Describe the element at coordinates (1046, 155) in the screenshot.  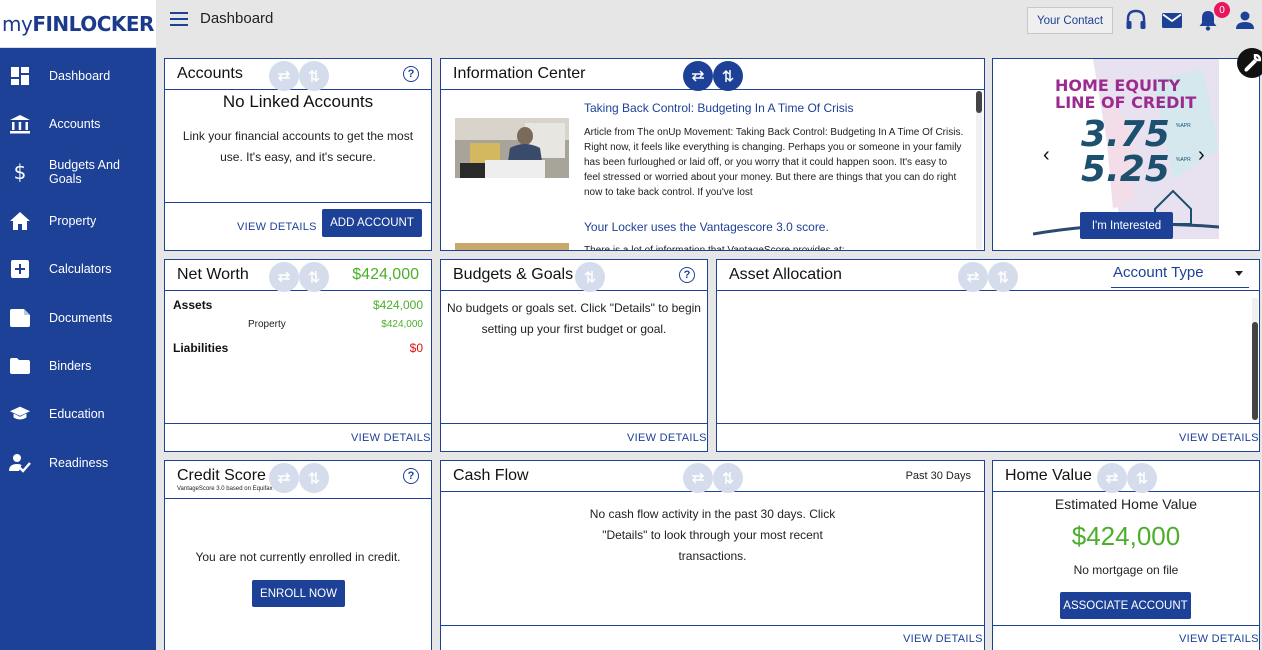
I see `carousel-prev-button: ‹` at that location.